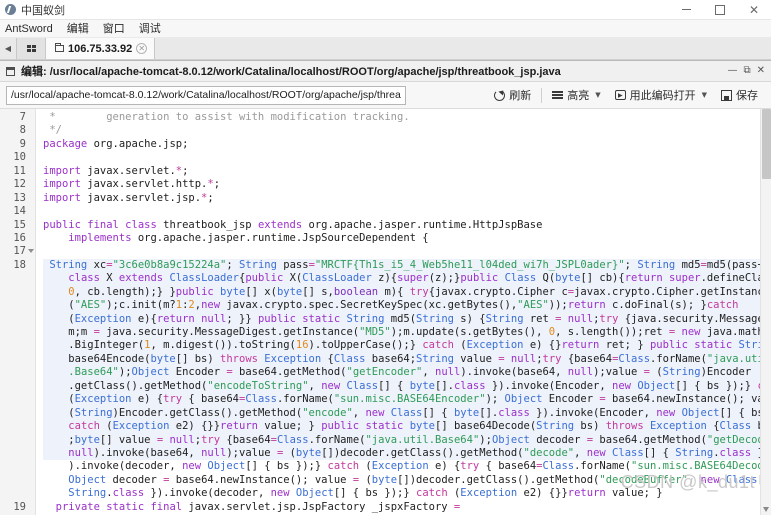  Describe the element at coordinates (22, 130) in the screenshot. I see `line-number: 8` at that location.